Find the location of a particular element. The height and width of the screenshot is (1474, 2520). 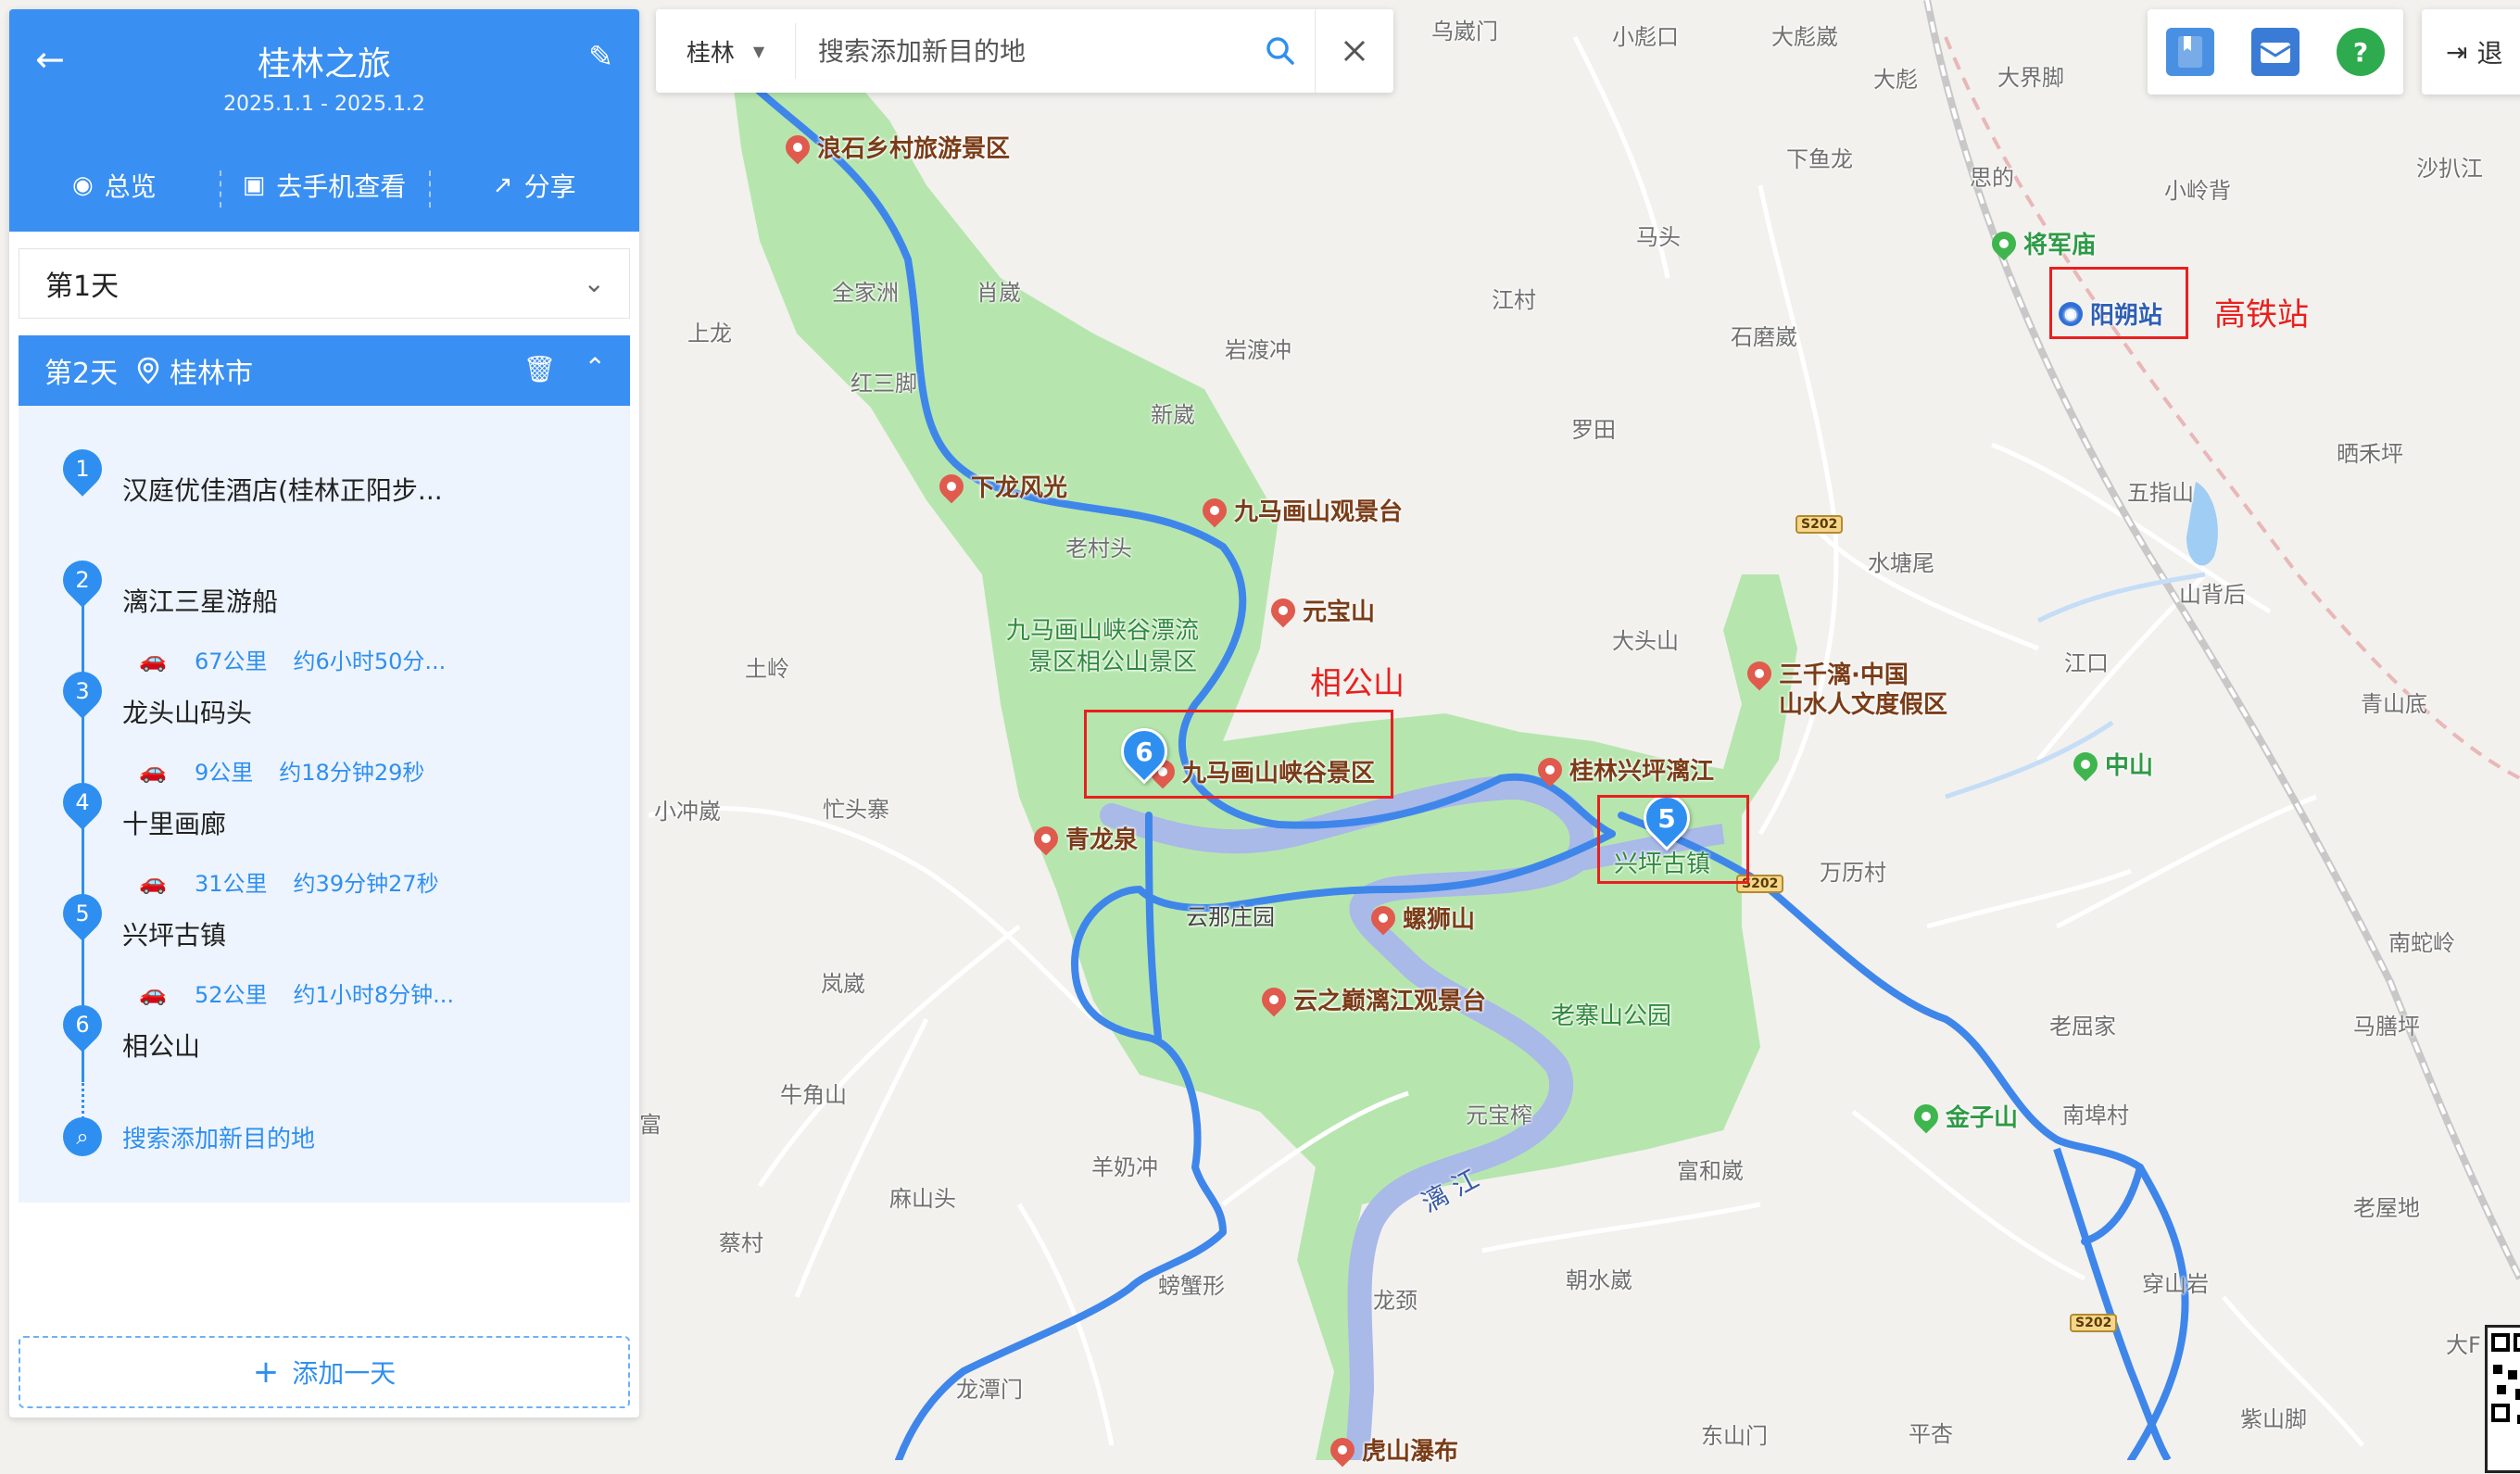

place-label: 紫山脚 is located at coordinates (2273, 1419).